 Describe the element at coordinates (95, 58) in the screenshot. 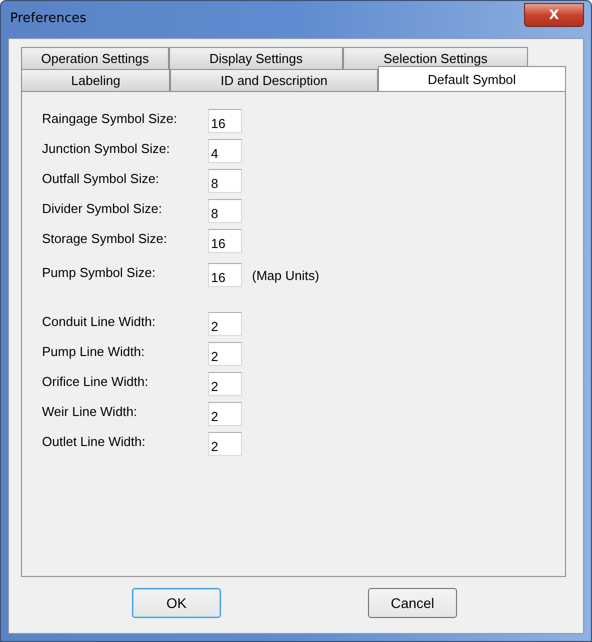

I see `tab: Operation Settings` at that location.